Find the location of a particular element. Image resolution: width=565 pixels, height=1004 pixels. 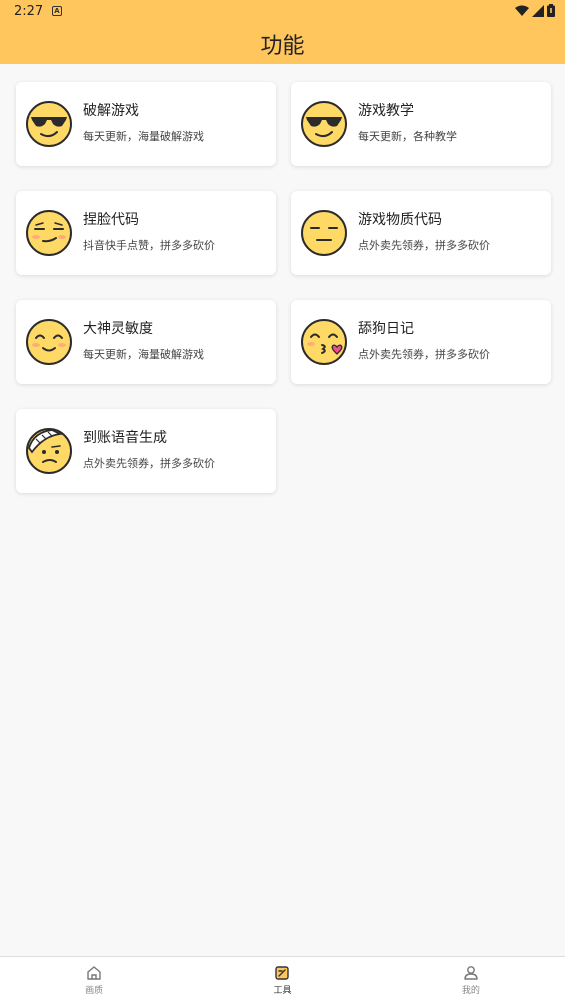

feature-card-crack-games: 破解游戏 每天更新，海量破解游戏 is located at coordinates (146, 124).